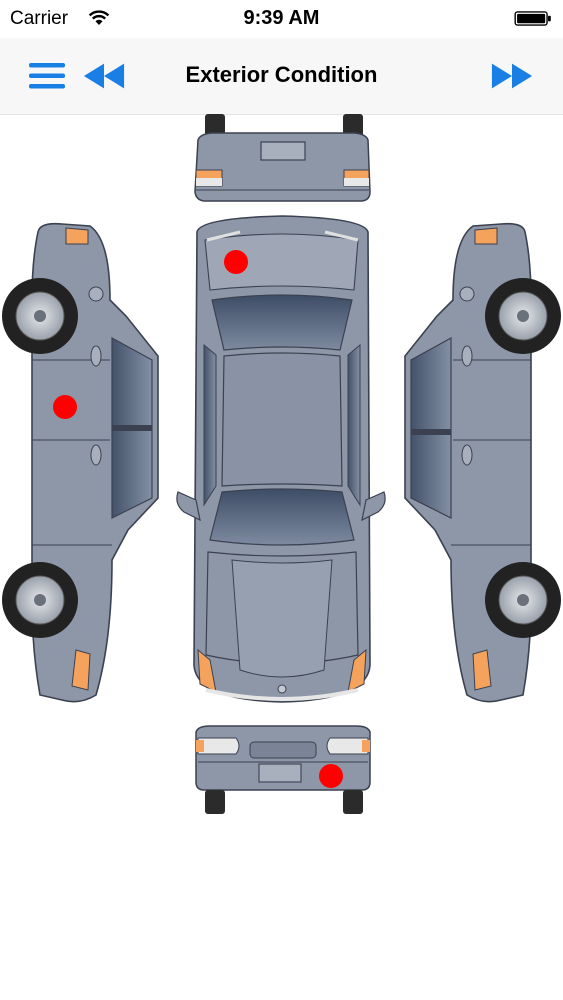 Image resolution: width=563 pixels, height=1000 pixels. What do you see at coordinates (532, 18) in the screenshot?
I see `battery-icon` at bounding box center [532, 18].